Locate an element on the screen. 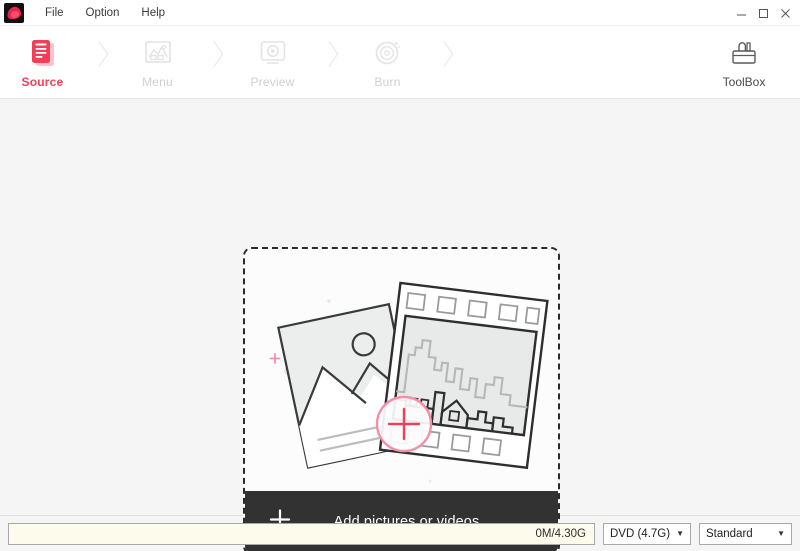 Image resolution: width=800 pixels, height=551 pixels. step-burn: Burn is located at coordinates (387, 62).